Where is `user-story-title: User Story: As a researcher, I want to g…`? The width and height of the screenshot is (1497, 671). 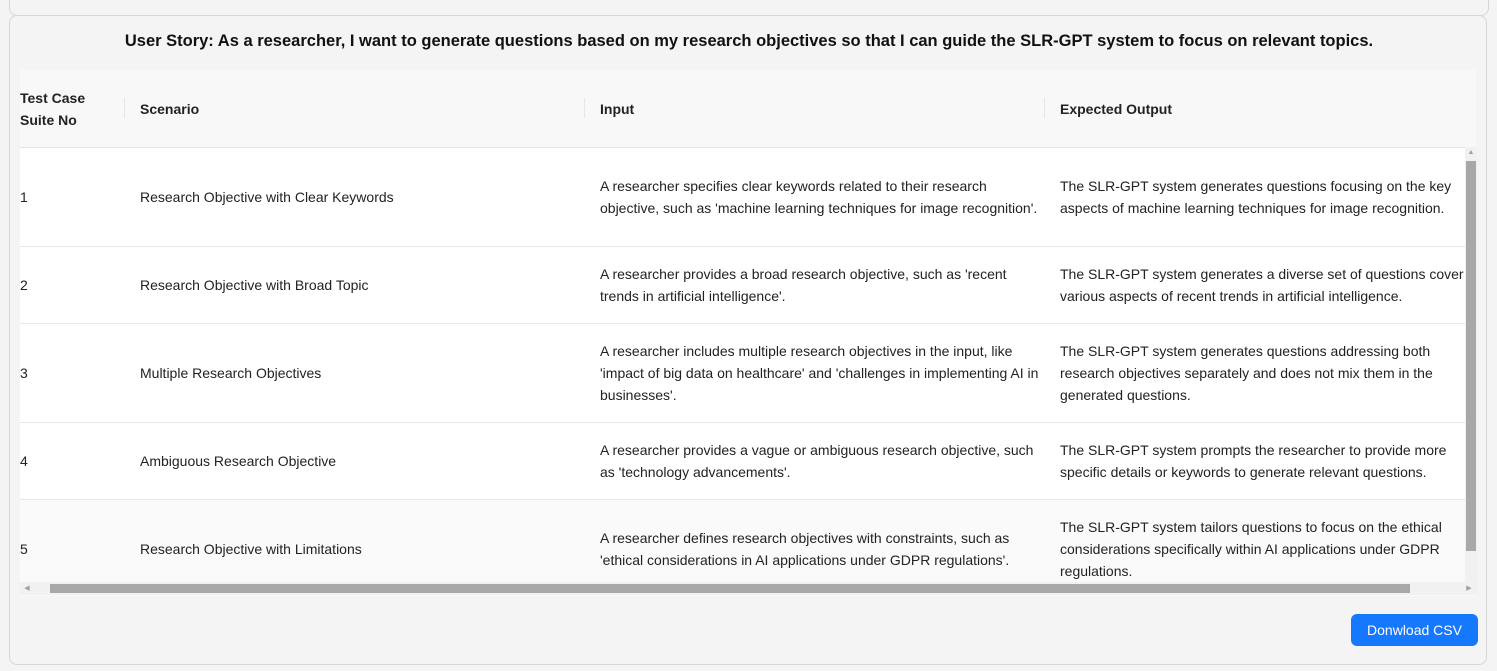
user-story-title: User Story: As a researcher, I want to g… is located at coordinates (749, 41).